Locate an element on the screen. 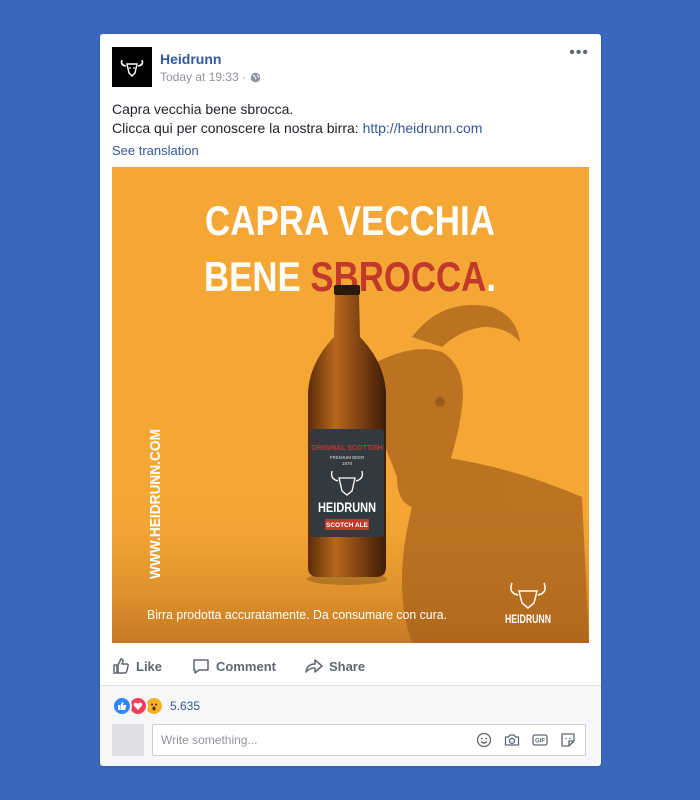 This screenshot has height=800, width=700. page-name-link: Heidrunn is located at coordinates (190, 59).